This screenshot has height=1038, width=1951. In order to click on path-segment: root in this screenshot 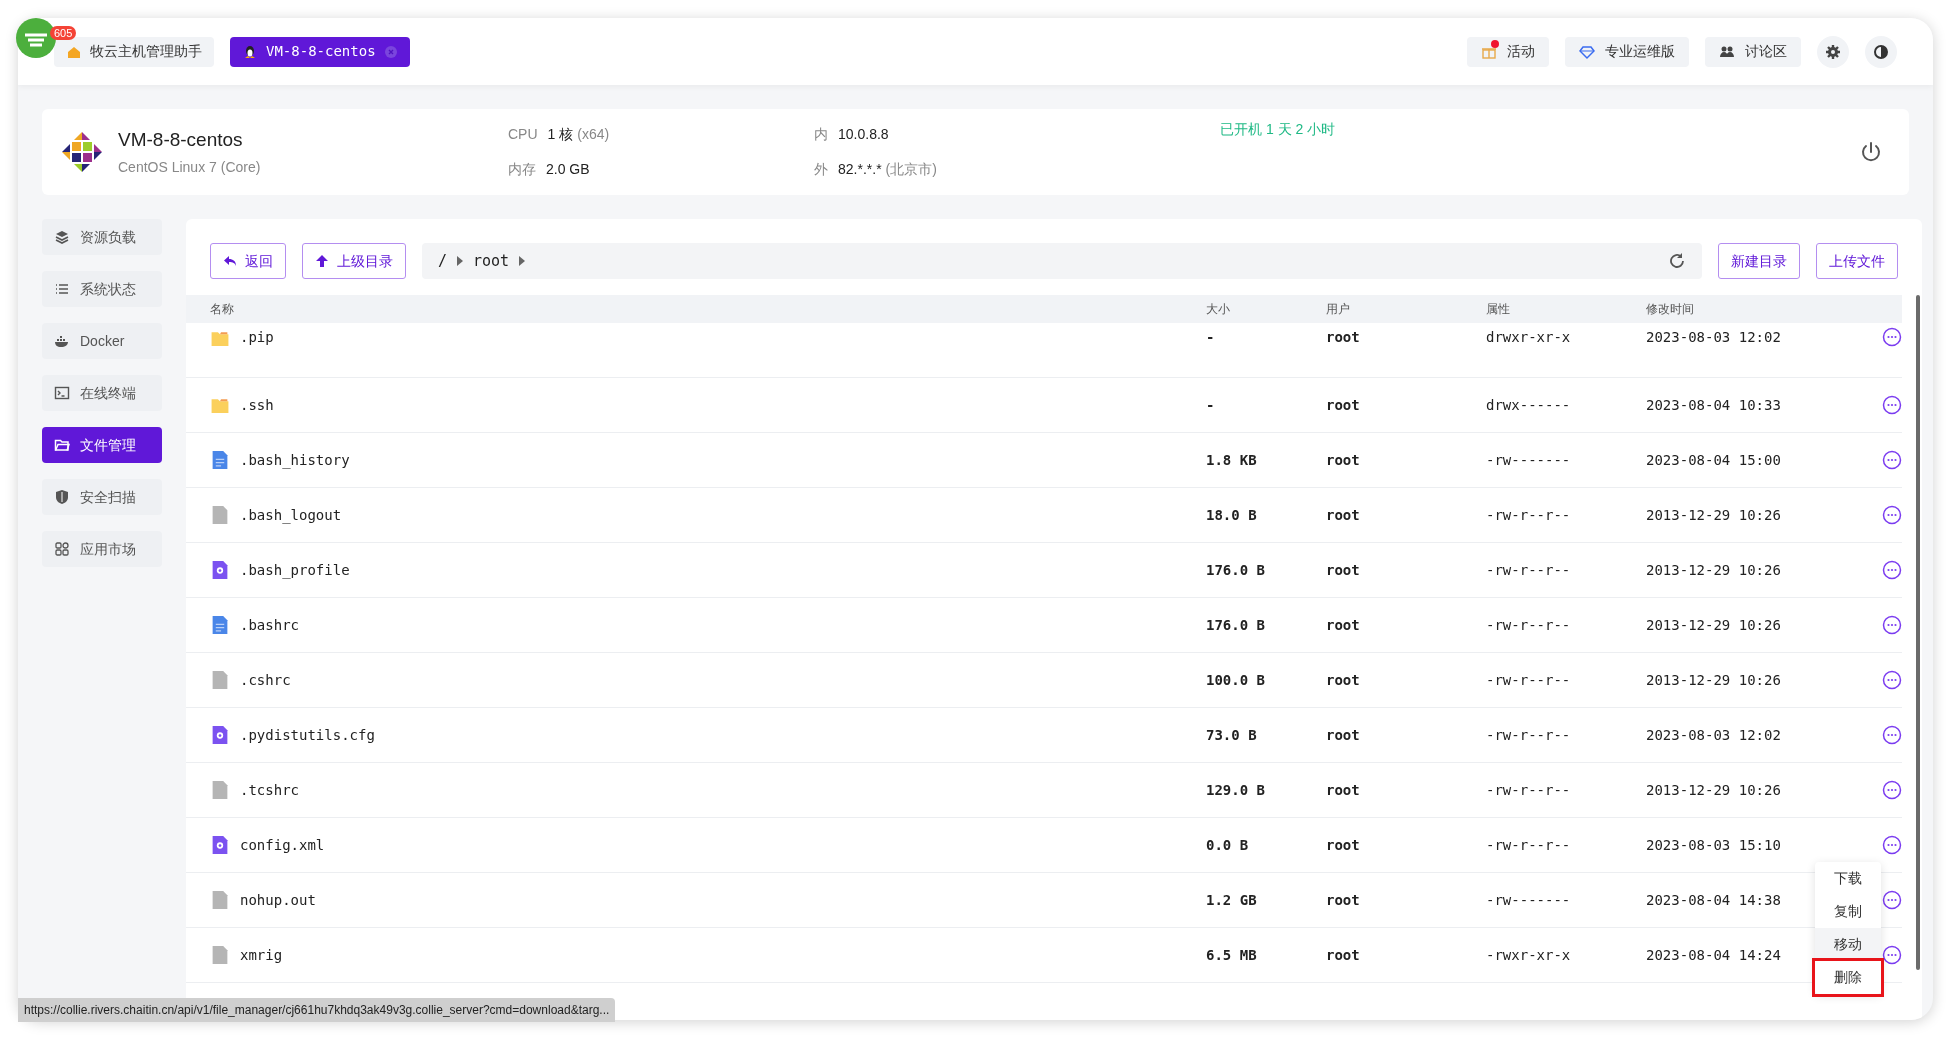, I will do `click(491, 261)`.